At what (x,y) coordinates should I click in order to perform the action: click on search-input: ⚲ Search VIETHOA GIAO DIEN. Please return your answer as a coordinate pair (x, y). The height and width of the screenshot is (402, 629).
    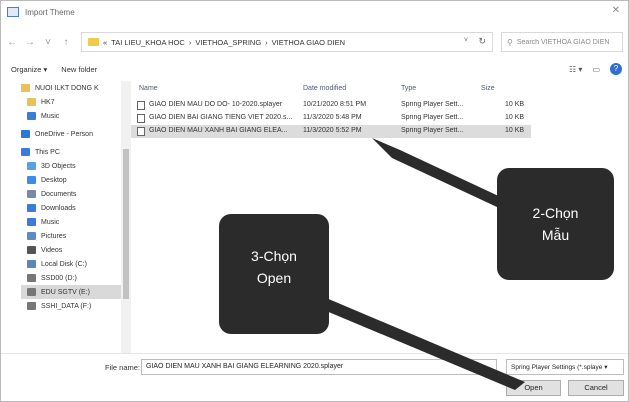
    Looking at the image, I should click on (562, 42).